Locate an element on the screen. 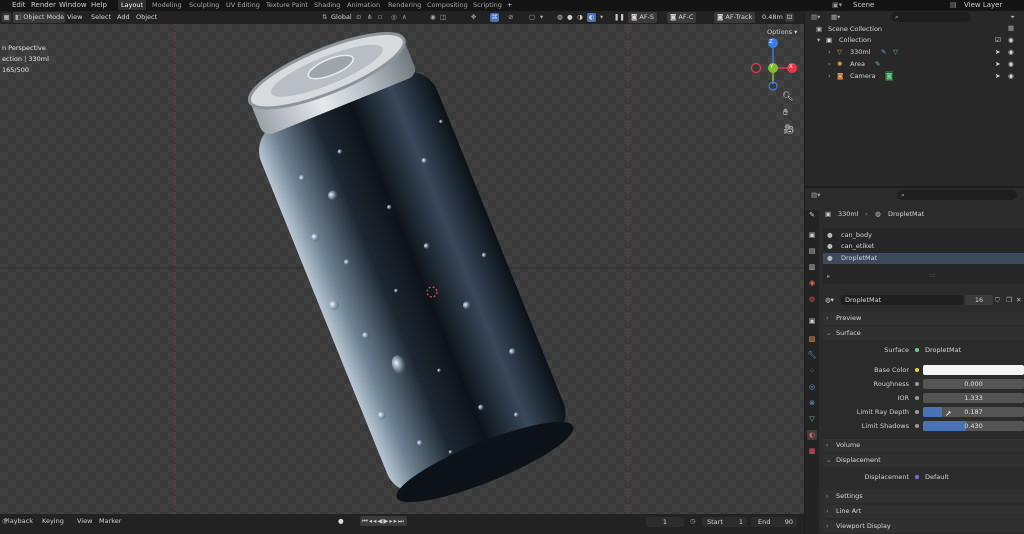  texture-tab-icon: ▩ is located at coordinates (812, 451).